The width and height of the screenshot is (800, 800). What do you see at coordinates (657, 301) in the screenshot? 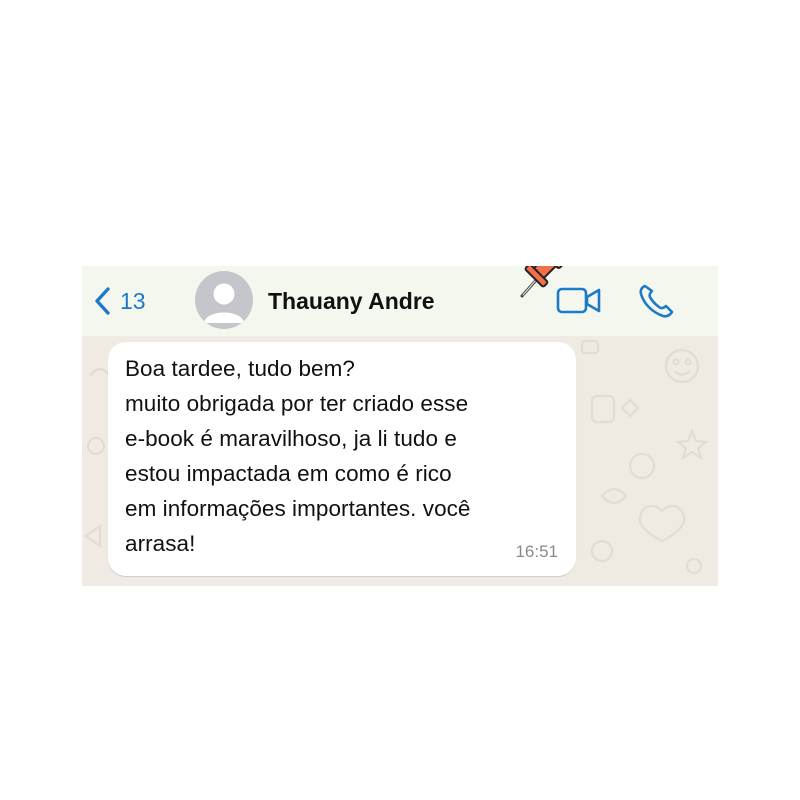
I see `phone-icon` at bounding box center [657, 301].